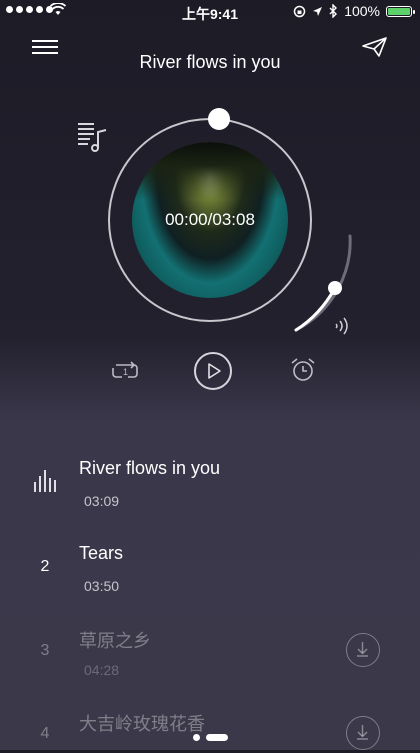  I want to click on song-name: River flows in you, so click(150, 468).